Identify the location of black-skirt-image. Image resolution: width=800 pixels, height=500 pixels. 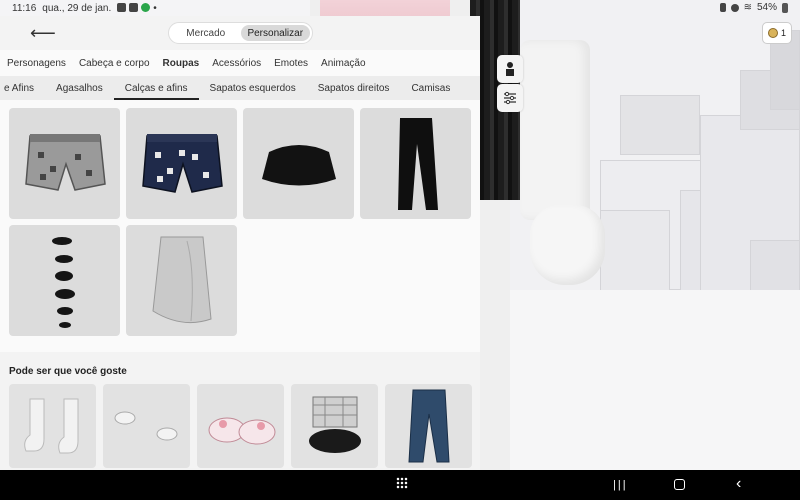
(298, 164).